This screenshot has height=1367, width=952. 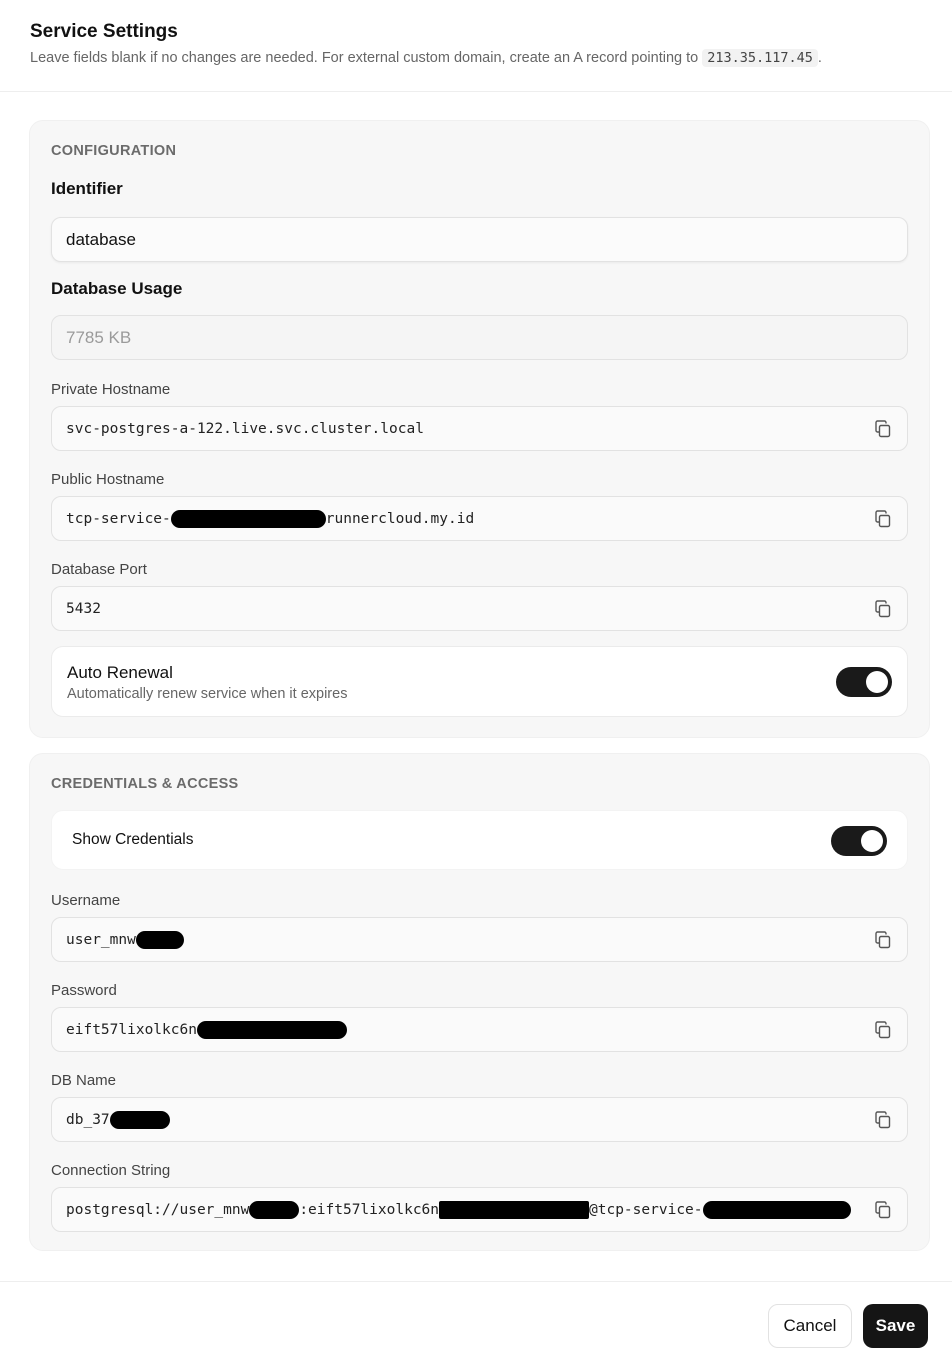 What do you see at coordinates (479, 840) in the screenshot?
I see `show-credentials-card: Show Credentials` at bounding box center [479, 840].